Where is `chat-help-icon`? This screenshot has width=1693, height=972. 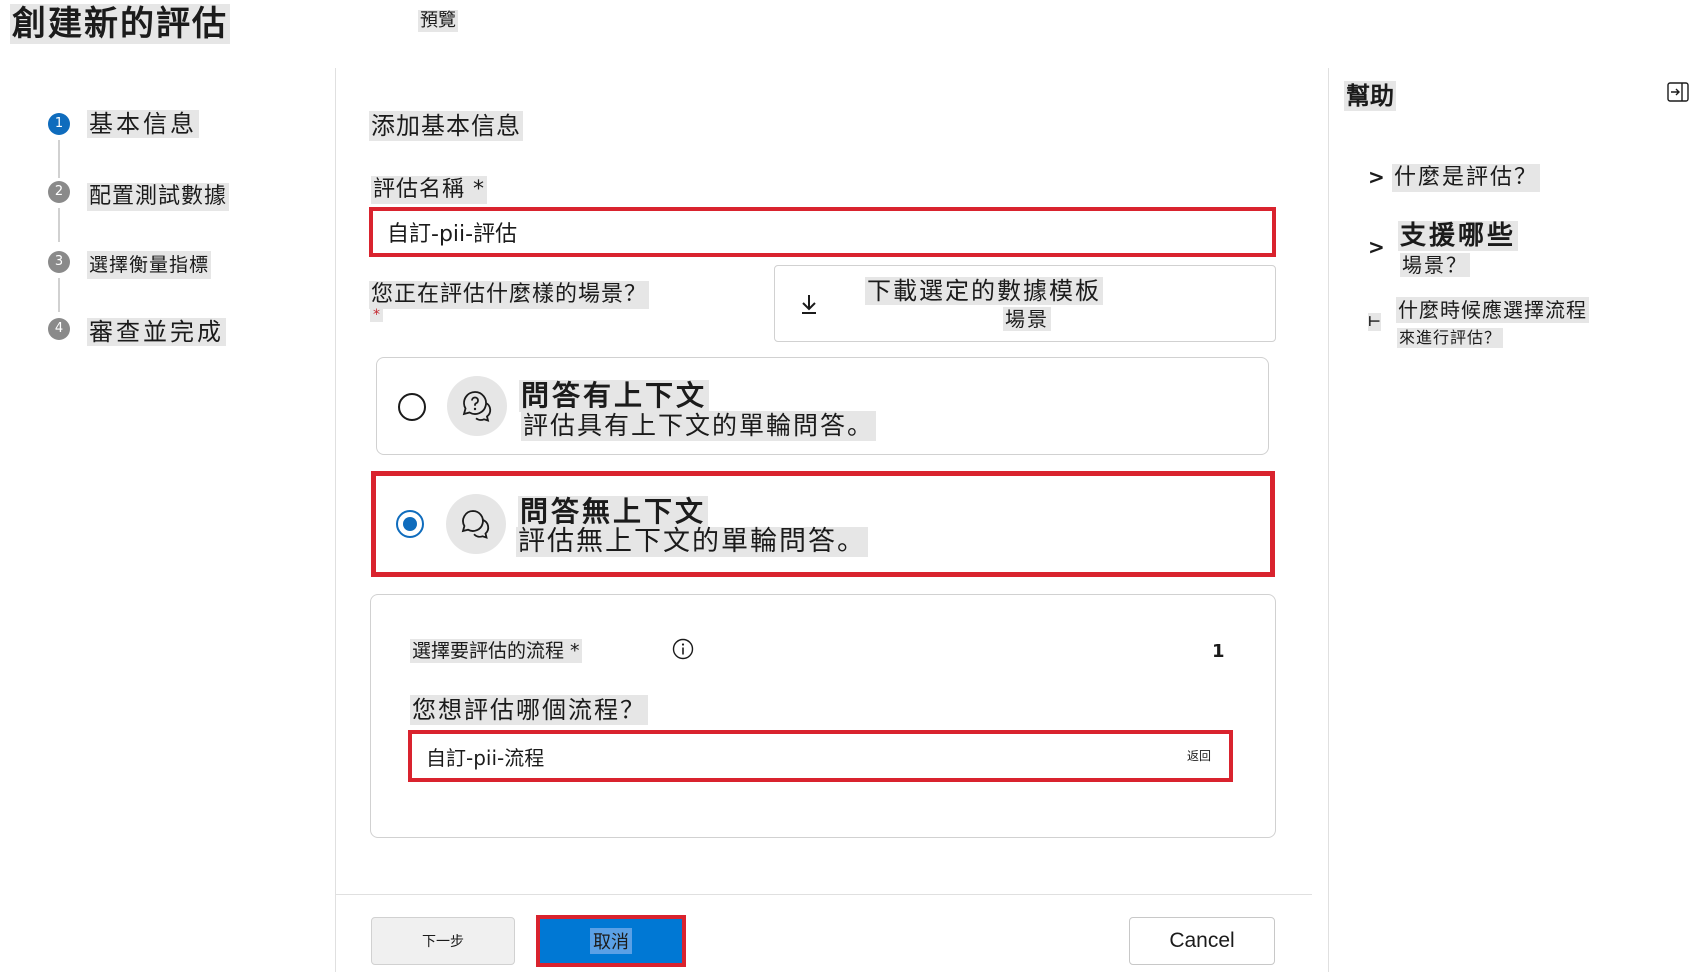
chat-help-icon is located at coordinates (477, 406).